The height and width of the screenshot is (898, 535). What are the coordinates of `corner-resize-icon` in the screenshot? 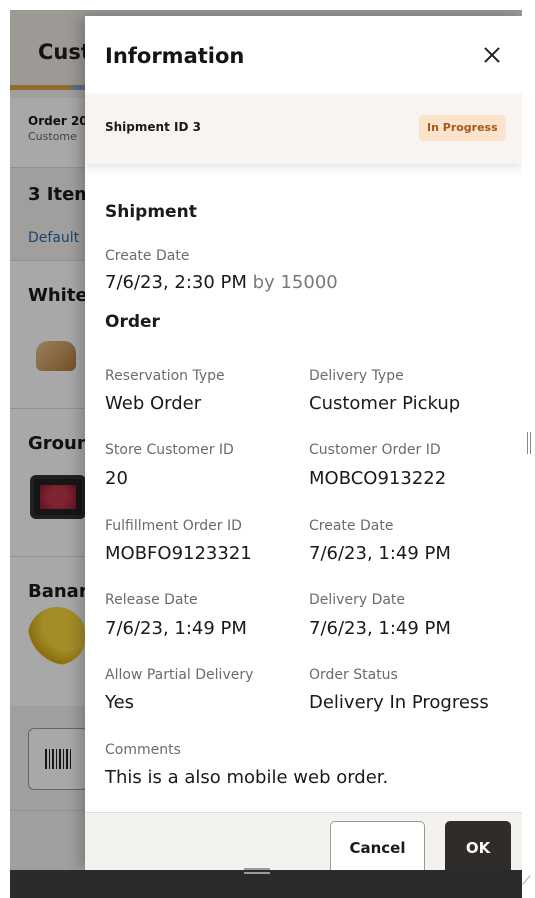 It's located at (528, 879).